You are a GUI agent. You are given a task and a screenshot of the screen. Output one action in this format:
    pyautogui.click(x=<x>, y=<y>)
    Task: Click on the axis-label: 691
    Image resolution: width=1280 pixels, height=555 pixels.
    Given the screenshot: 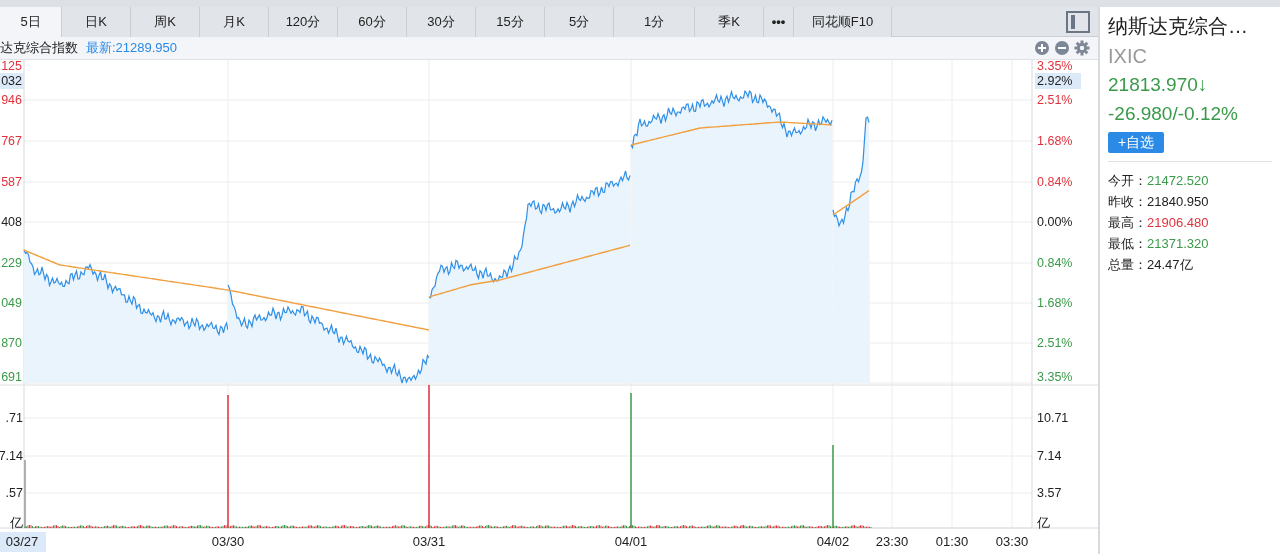 What is the action you would take?
    pyautogui.click(x=11, y=377)
    